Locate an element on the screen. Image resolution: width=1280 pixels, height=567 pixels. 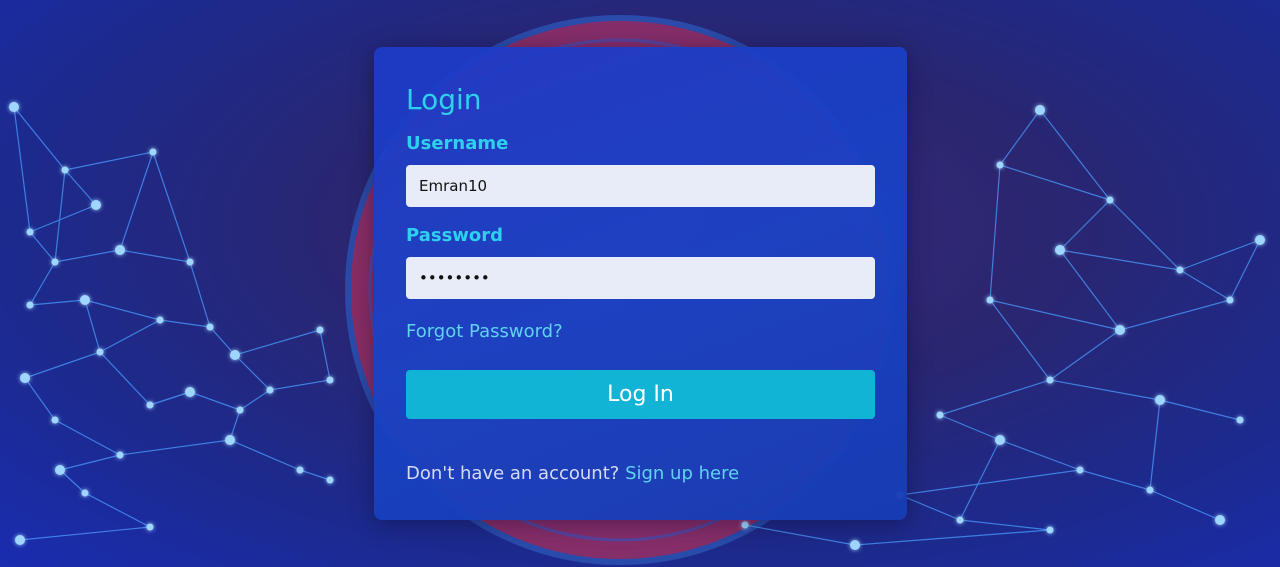
forgot-password-link: Forgot Password? is located at coordinates (484, 332).